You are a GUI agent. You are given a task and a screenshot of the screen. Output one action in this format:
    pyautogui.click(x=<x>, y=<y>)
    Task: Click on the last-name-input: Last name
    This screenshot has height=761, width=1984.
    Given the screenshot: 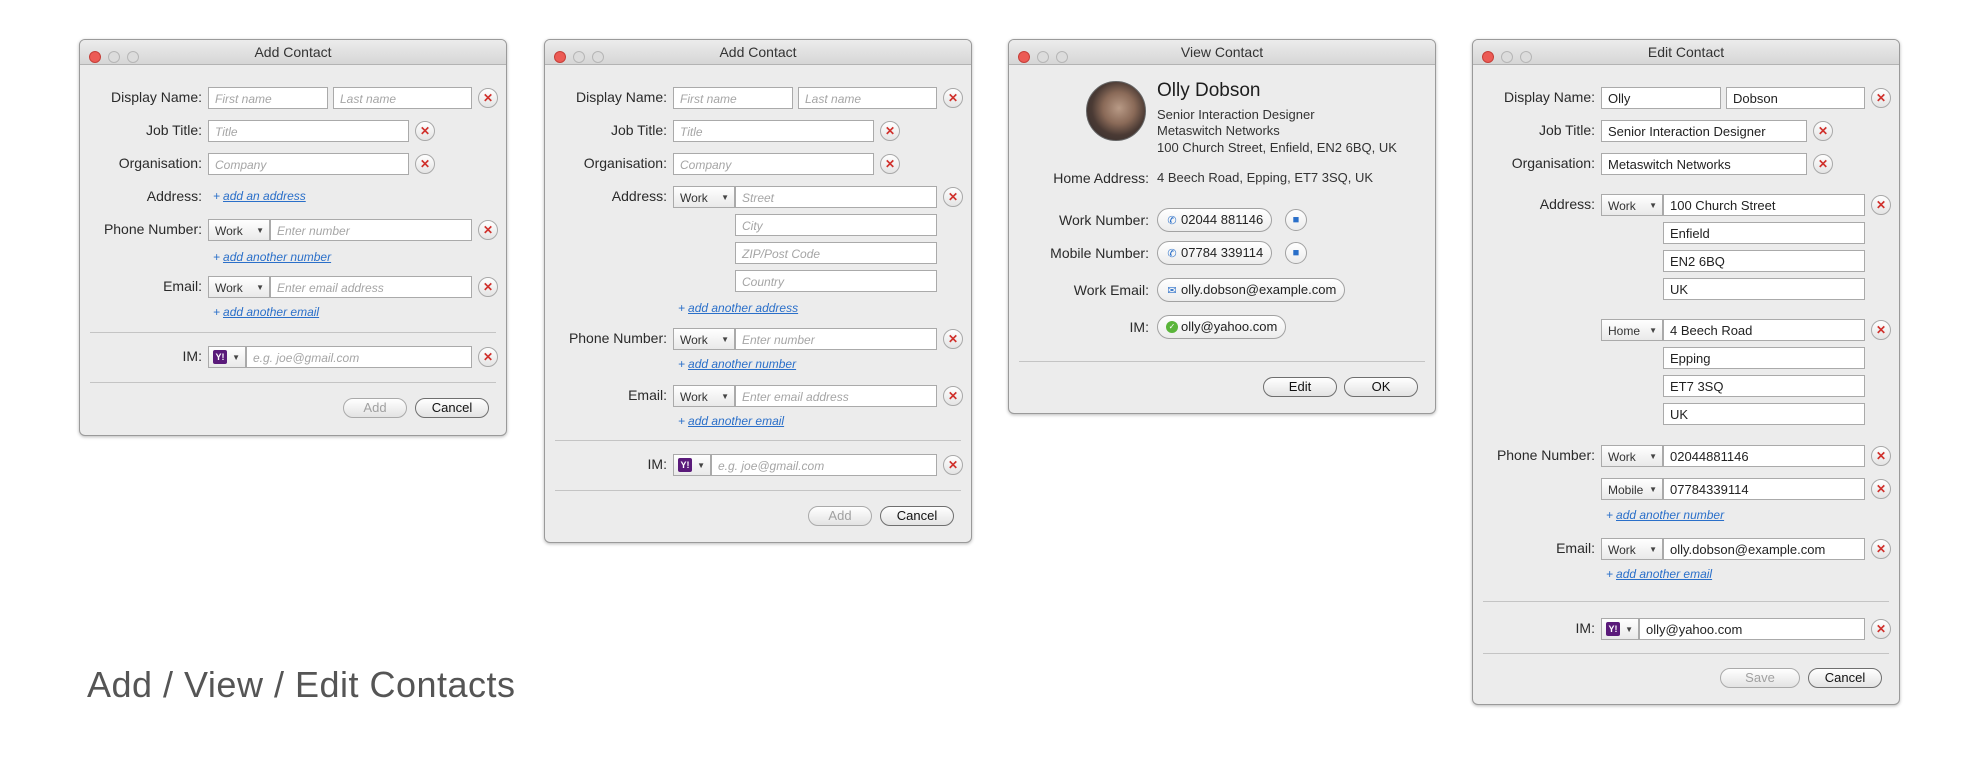 What is the action you would take?
    pyautogui.click(x=402, y=98)
    